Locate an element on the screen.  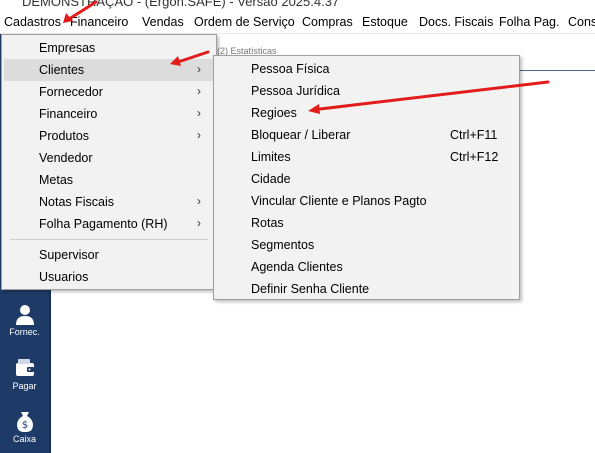
user-icon is located at coordinates (25, 315).